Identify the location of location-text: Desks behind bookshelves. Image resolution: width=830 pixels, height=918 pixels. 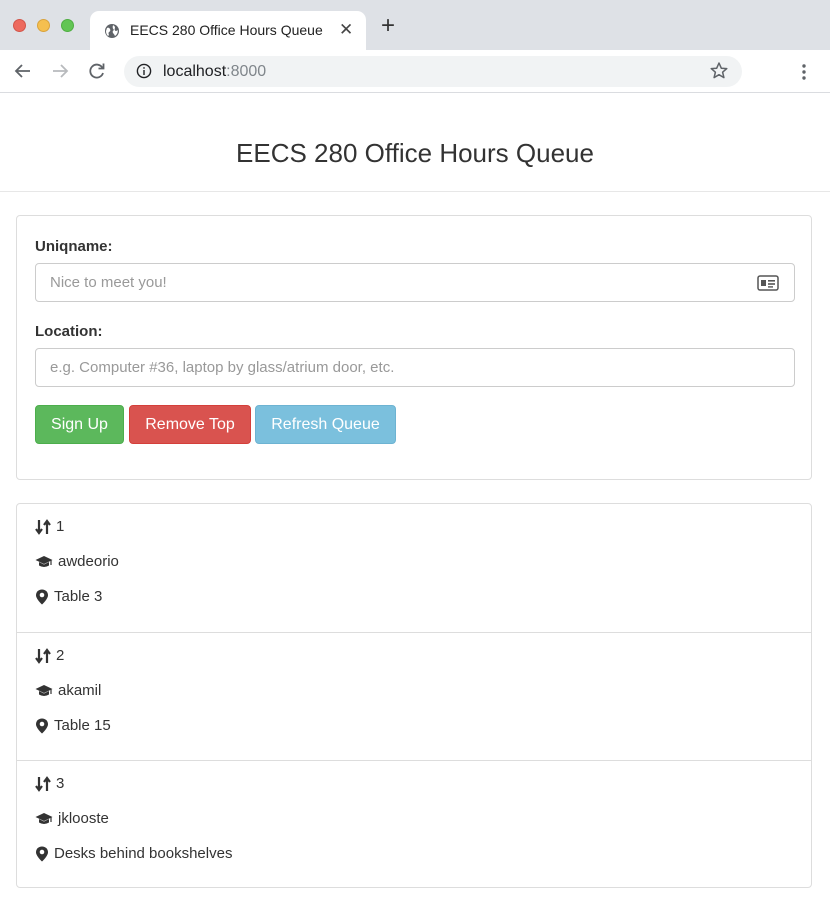
(143, 853).